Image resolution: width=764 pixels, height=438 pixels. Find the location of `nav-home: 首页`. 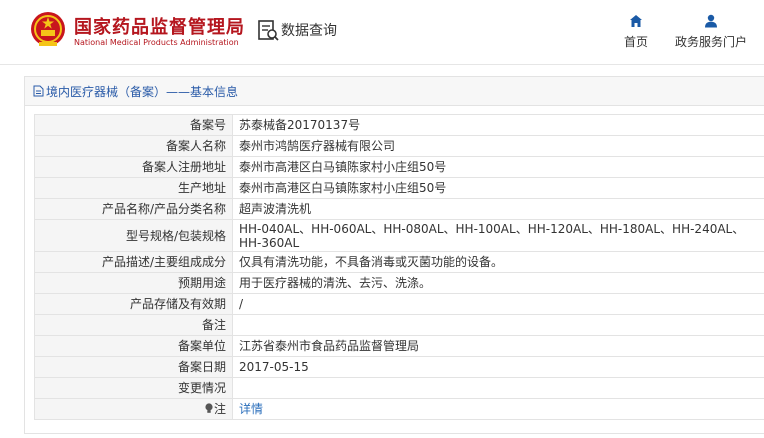

nav-home: 首页 is located at coordinates (636, 32).